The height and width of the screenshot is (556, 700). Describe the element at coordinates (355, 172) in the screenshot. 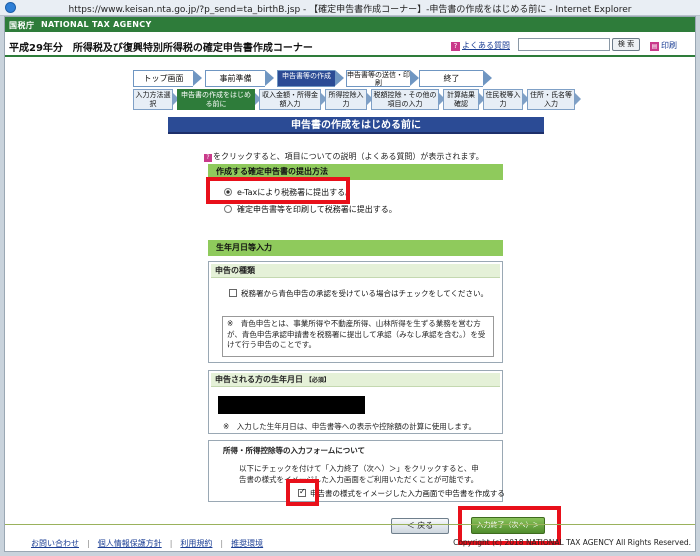

I see `submission-heading: 作成する確定申告書の提出方法` at that location.